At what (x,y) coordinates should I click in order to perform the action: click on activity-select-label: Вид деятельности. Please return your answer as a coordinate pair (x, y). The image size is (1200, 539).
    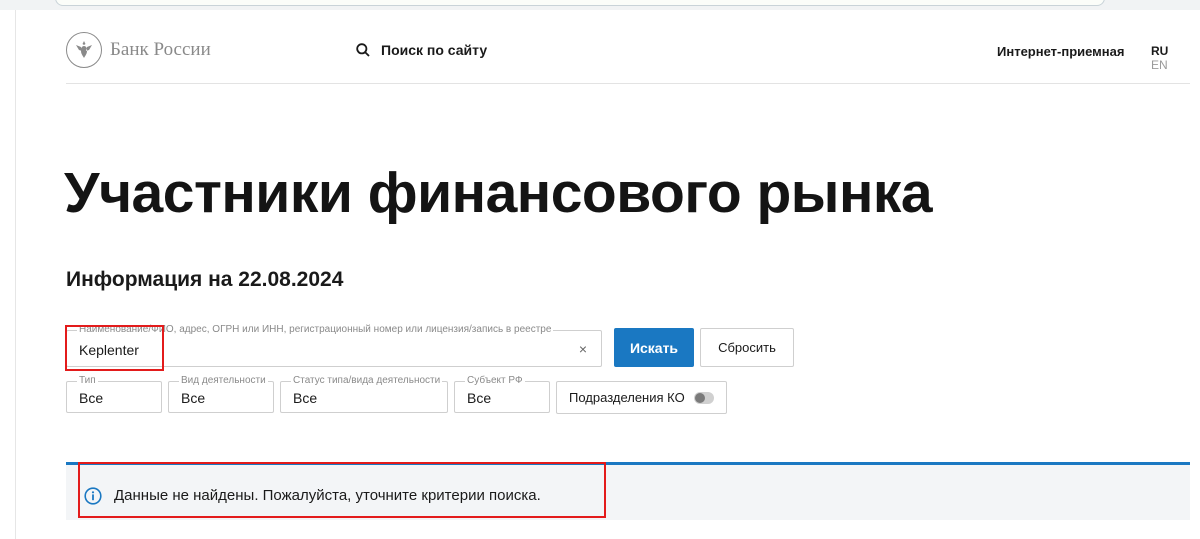
    Looking at the image, I should click on (223, 380).